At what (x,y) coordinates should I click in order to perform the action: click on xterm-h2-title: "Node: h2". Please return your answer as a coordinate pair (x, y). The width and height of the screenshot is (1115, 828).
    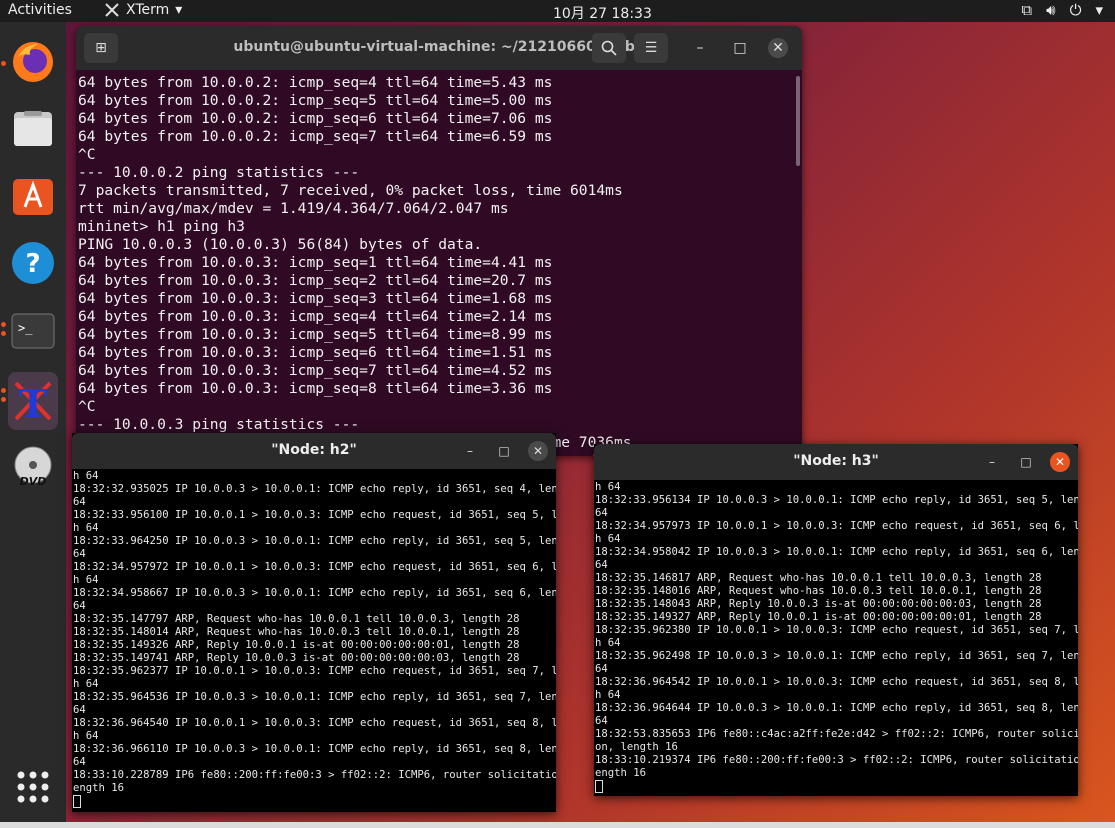
    Looking at the image, I should click on (314, 450).